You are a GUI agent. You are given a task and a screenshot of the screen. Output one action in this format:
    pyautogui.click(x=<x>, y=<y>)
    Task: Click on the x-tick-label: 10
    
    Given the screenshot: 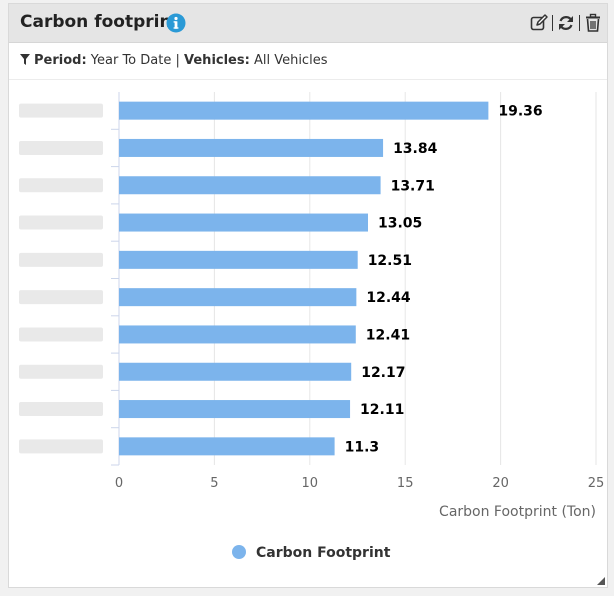 What is the action you would take?
    pyautogui.click(x=310, y=483)
    